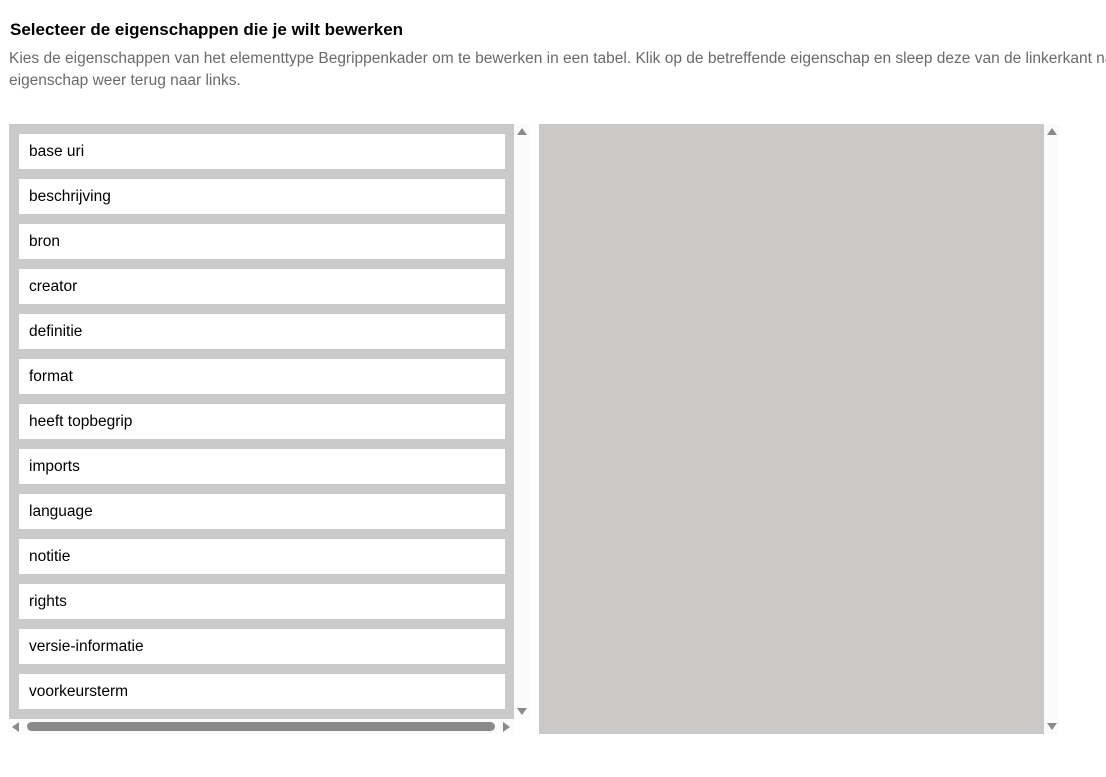  I want to click on property-item: language, so click(262, 511).